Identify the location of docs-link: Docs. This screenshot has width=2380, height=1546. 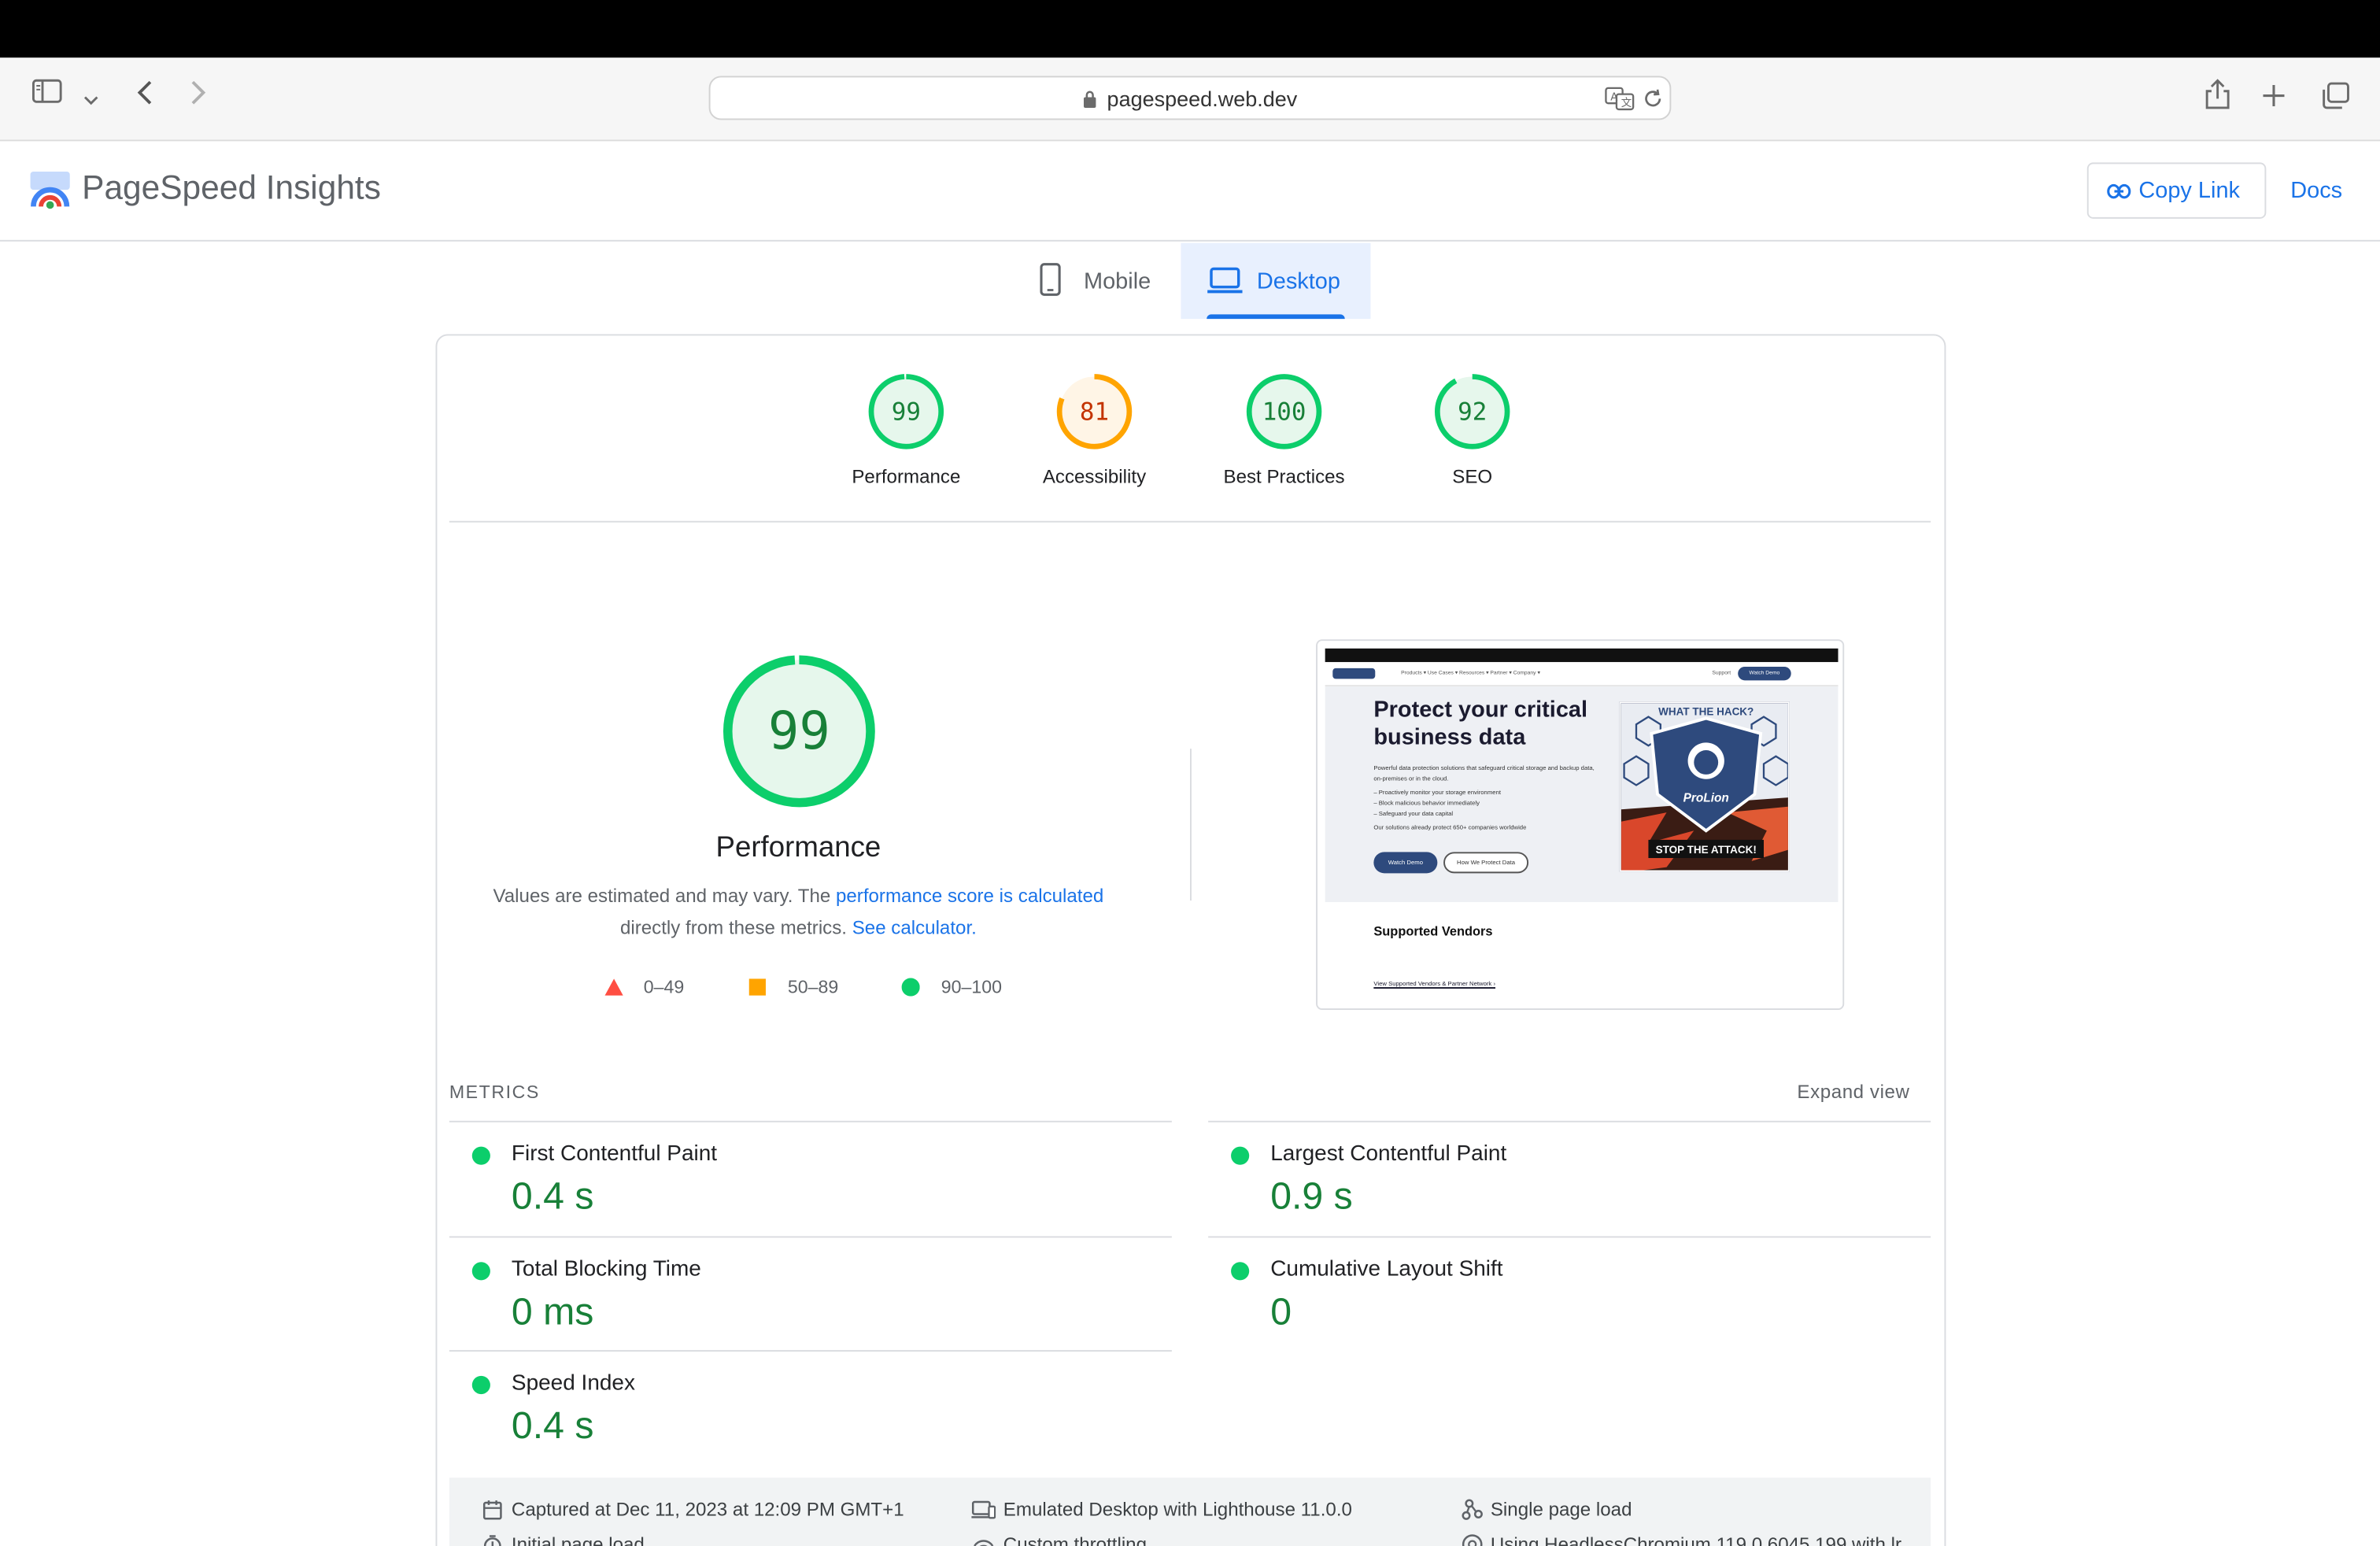
(2316, 191).